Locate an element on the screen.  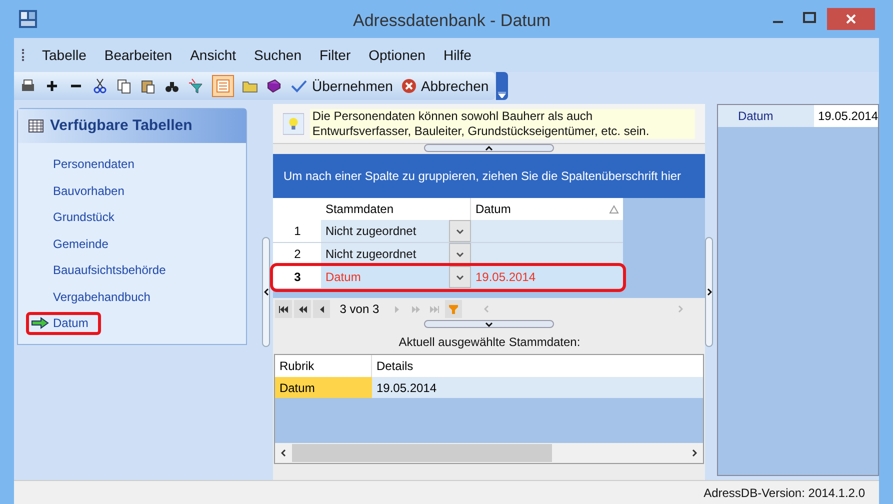
last-icon is located at coordinates (435, 309).